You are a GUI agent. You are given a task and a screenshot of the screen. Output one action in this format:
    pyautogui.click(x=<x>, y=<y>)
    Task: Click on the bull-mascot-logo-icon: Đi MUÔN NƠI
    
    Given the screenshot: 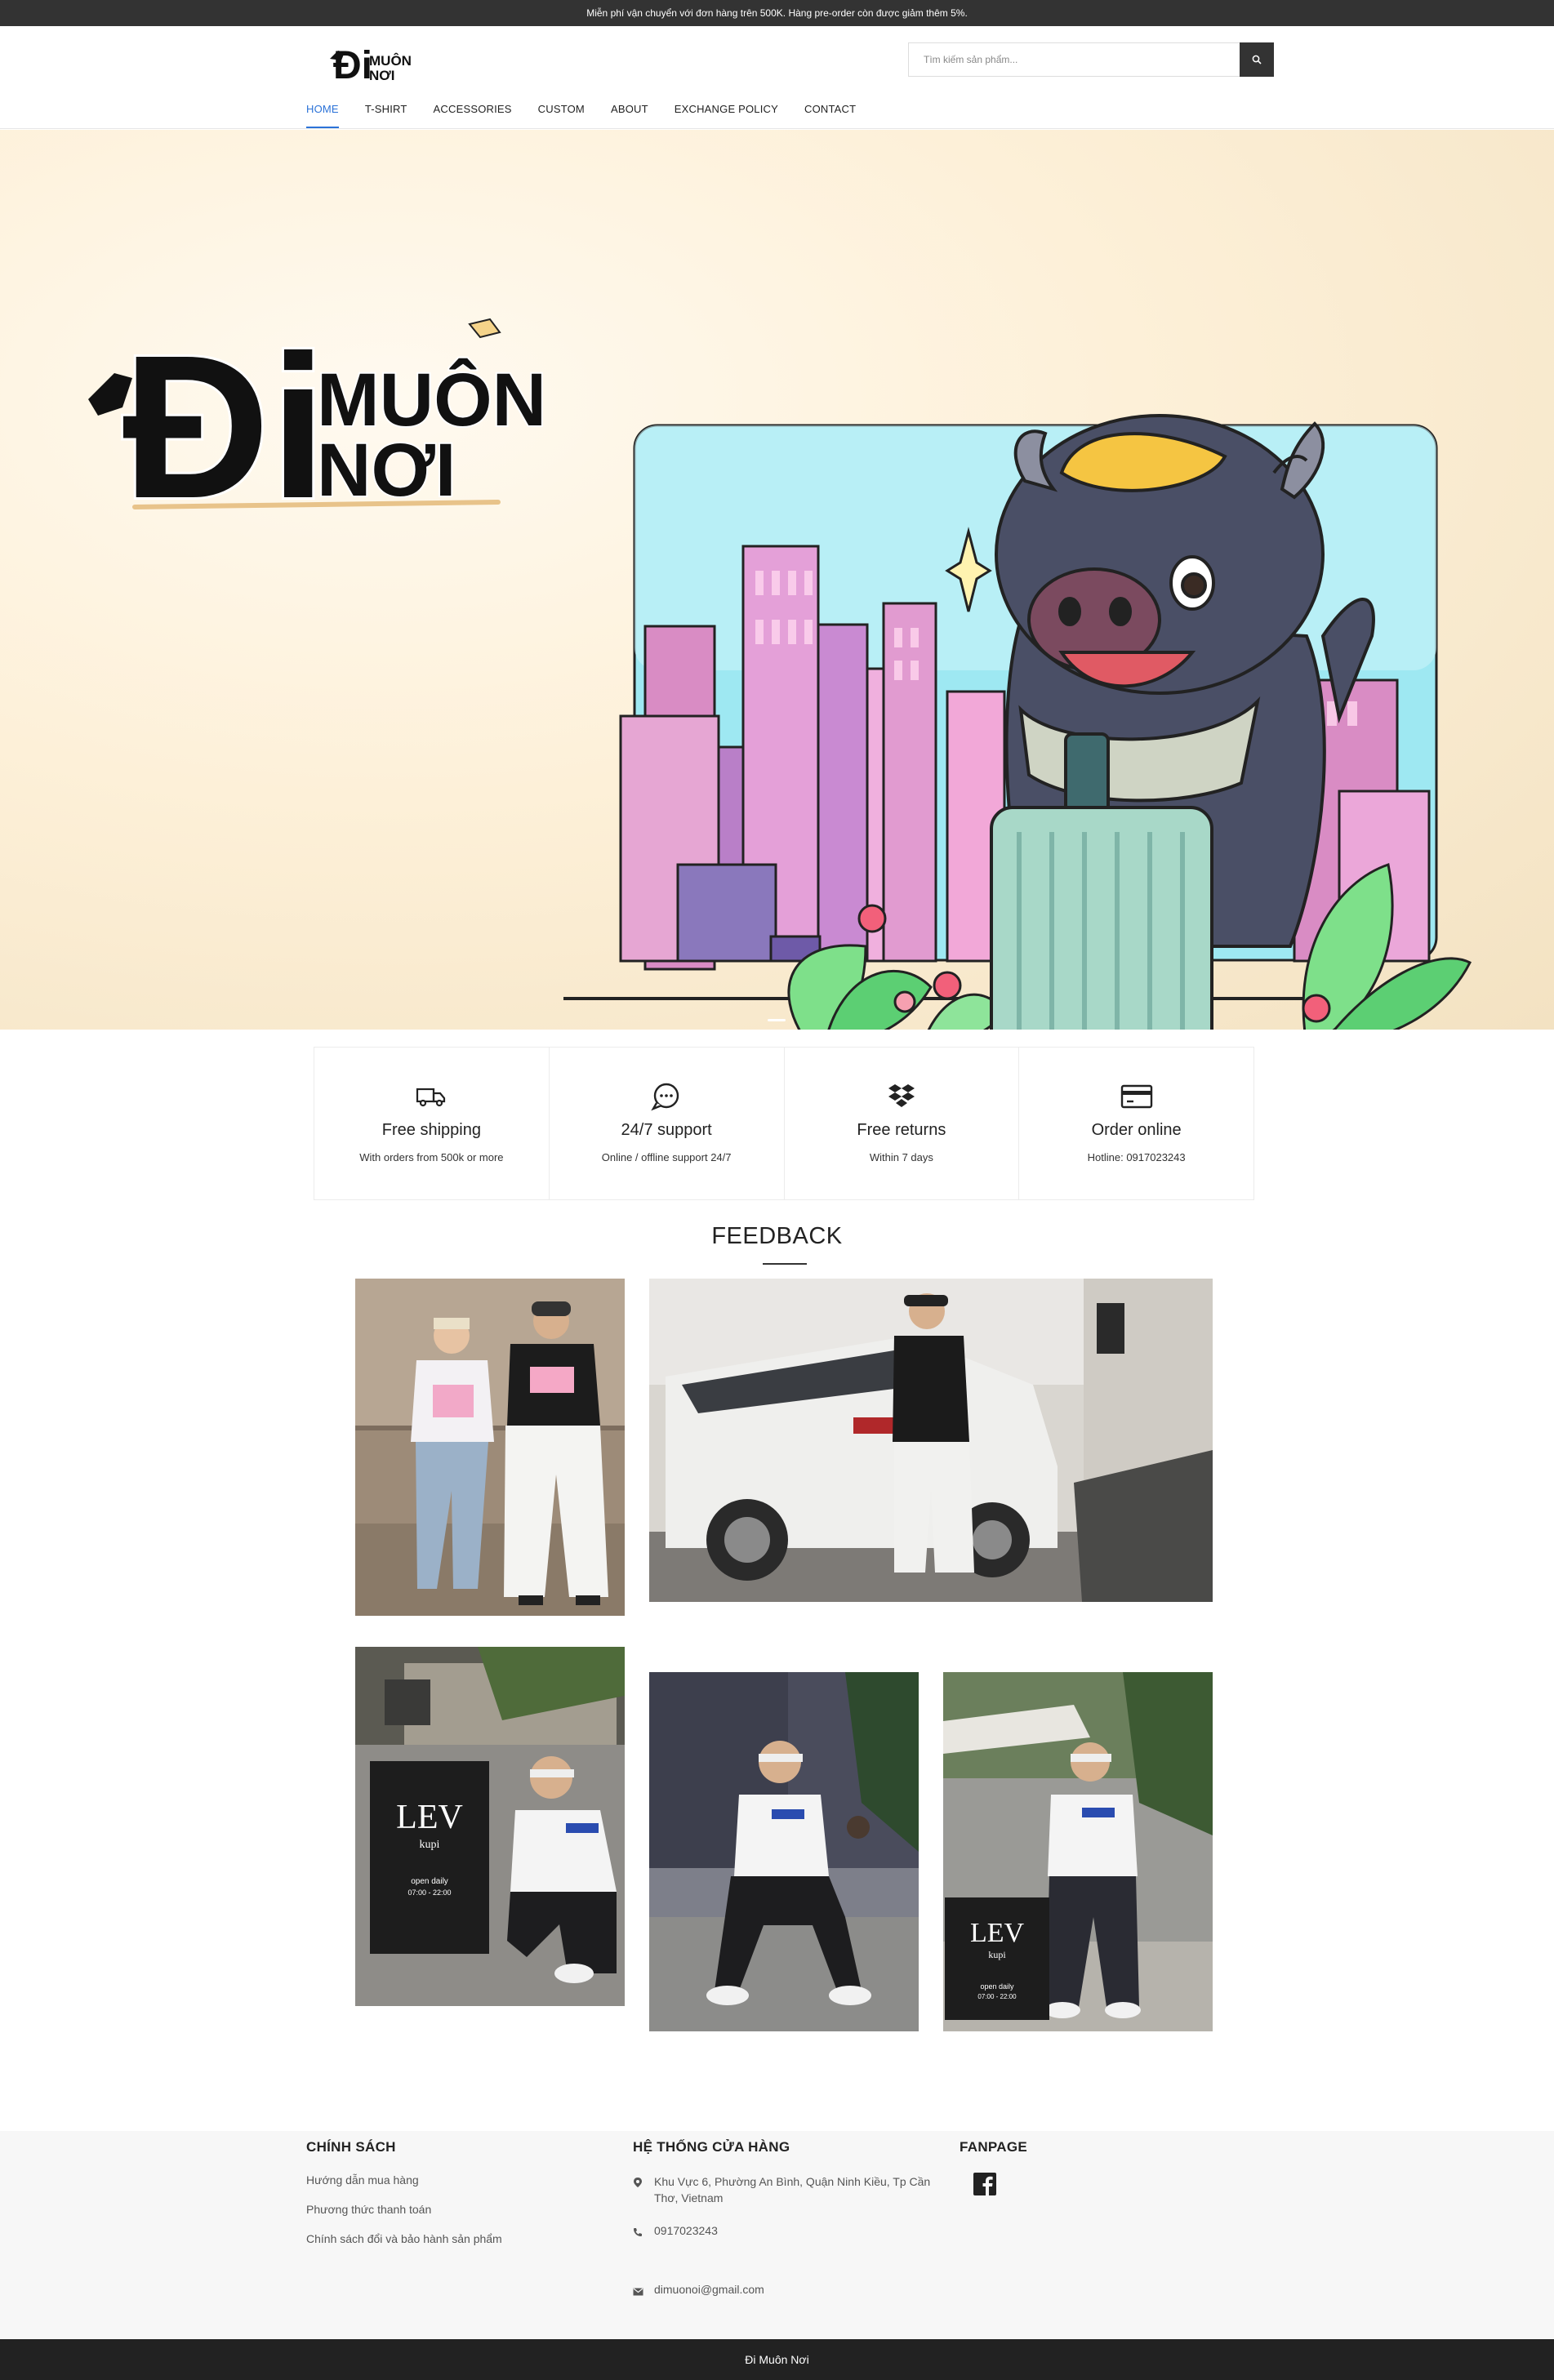 What is the action you would take?
    pyautogui.click(x=371, y=66)
    